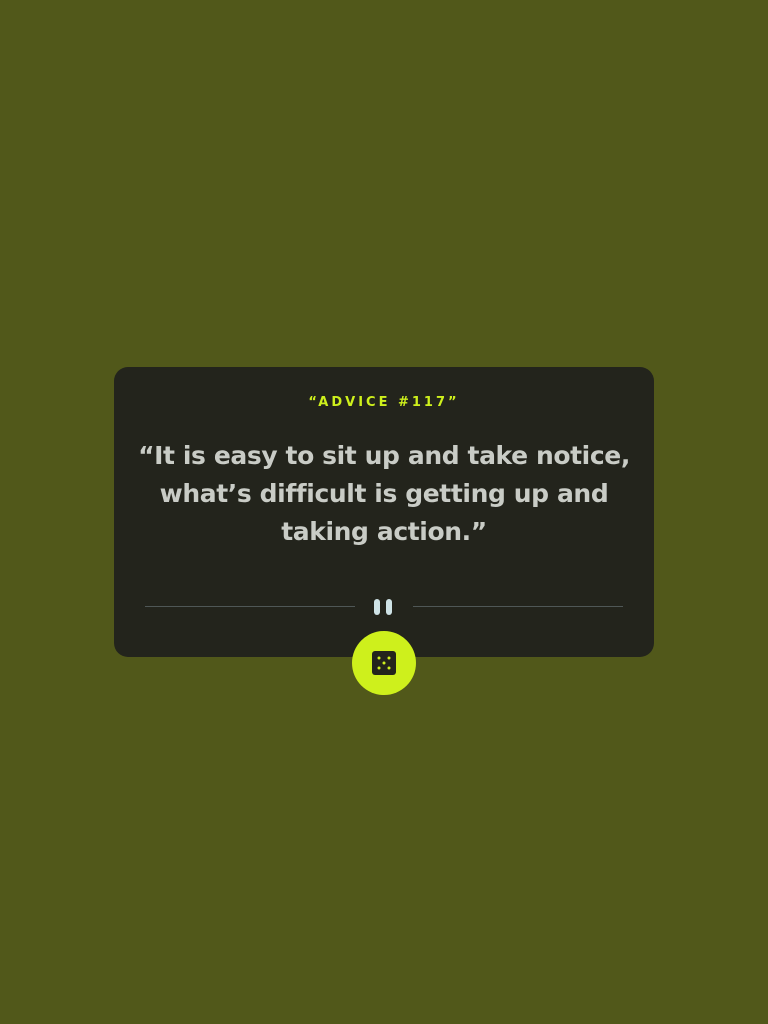 Image resolution: width=768 pixels, height=1024 pixels. I want to click on divider-line-right, so click(518, 606).